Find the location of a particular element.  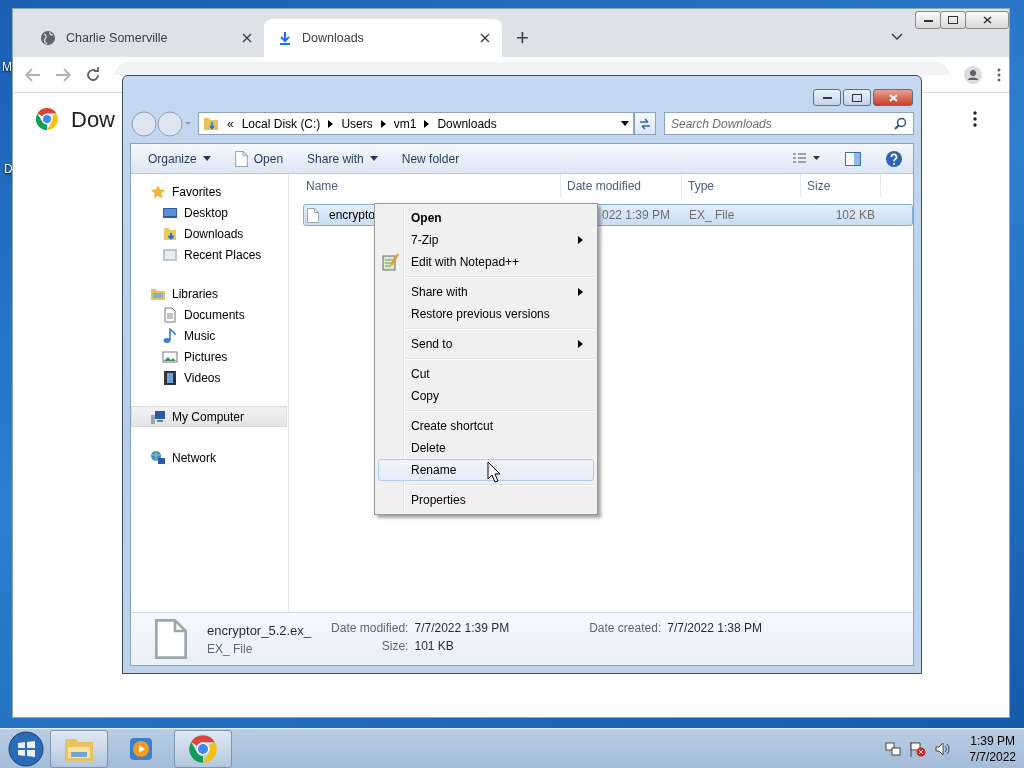

breadcrumb-item: Downloads is located at coordinates (467, 123).